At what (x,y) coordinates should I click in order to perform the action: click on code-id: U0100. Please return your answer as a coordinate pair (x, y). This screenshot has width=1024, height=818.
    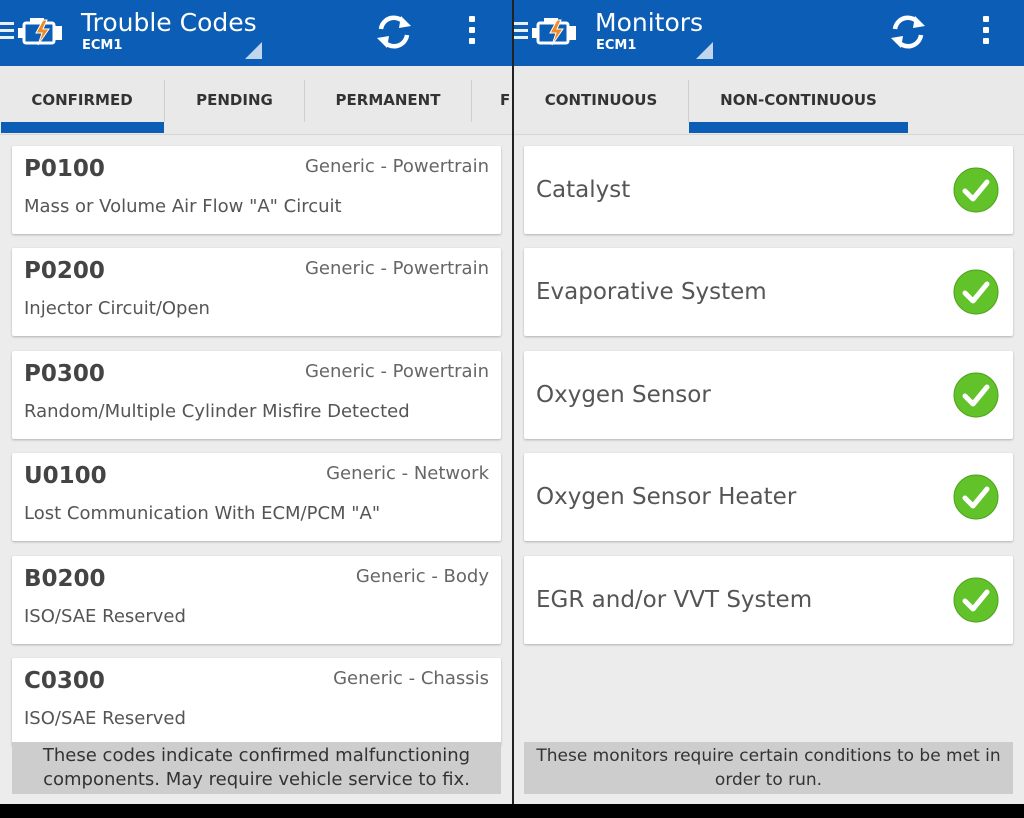
    Looking at the image, I should click on (65, 476).